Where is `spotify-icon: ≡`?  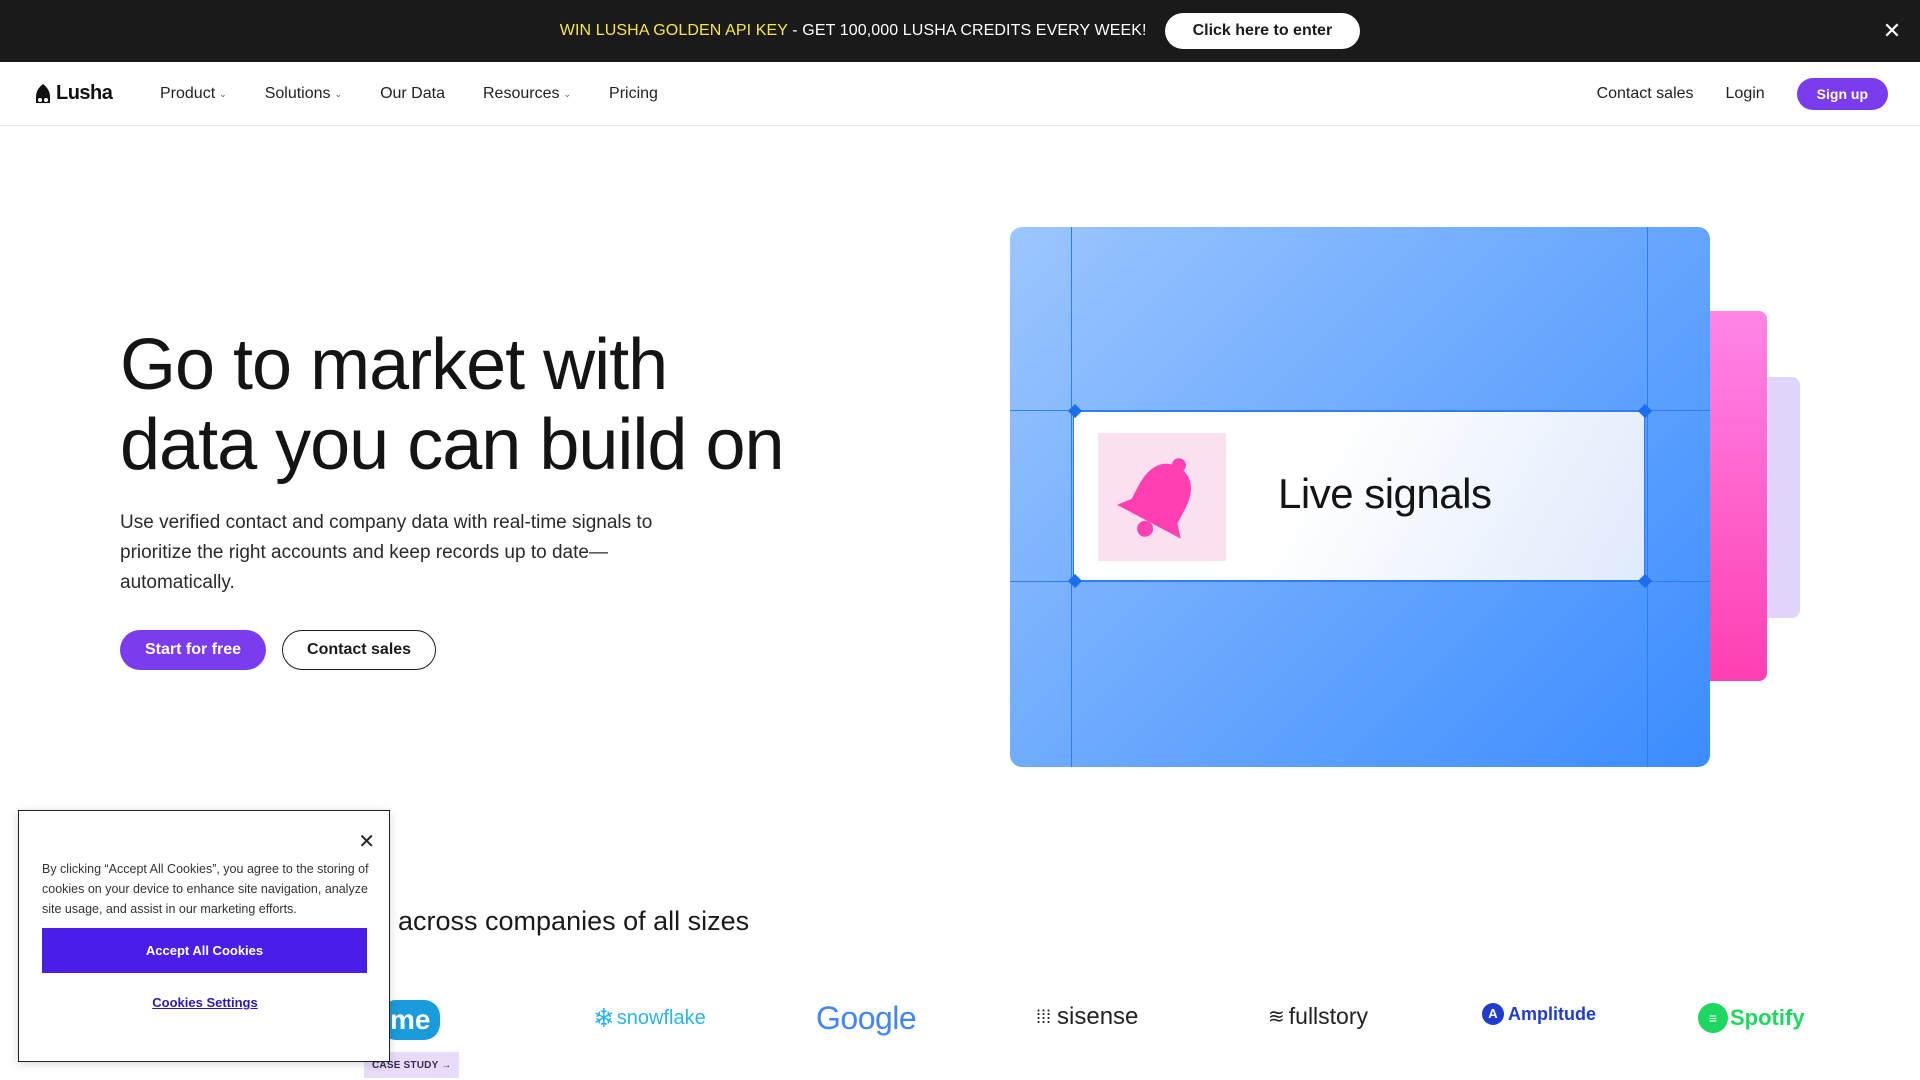
spotify-icon: ≡ is located at coordinates (1713, 1018).